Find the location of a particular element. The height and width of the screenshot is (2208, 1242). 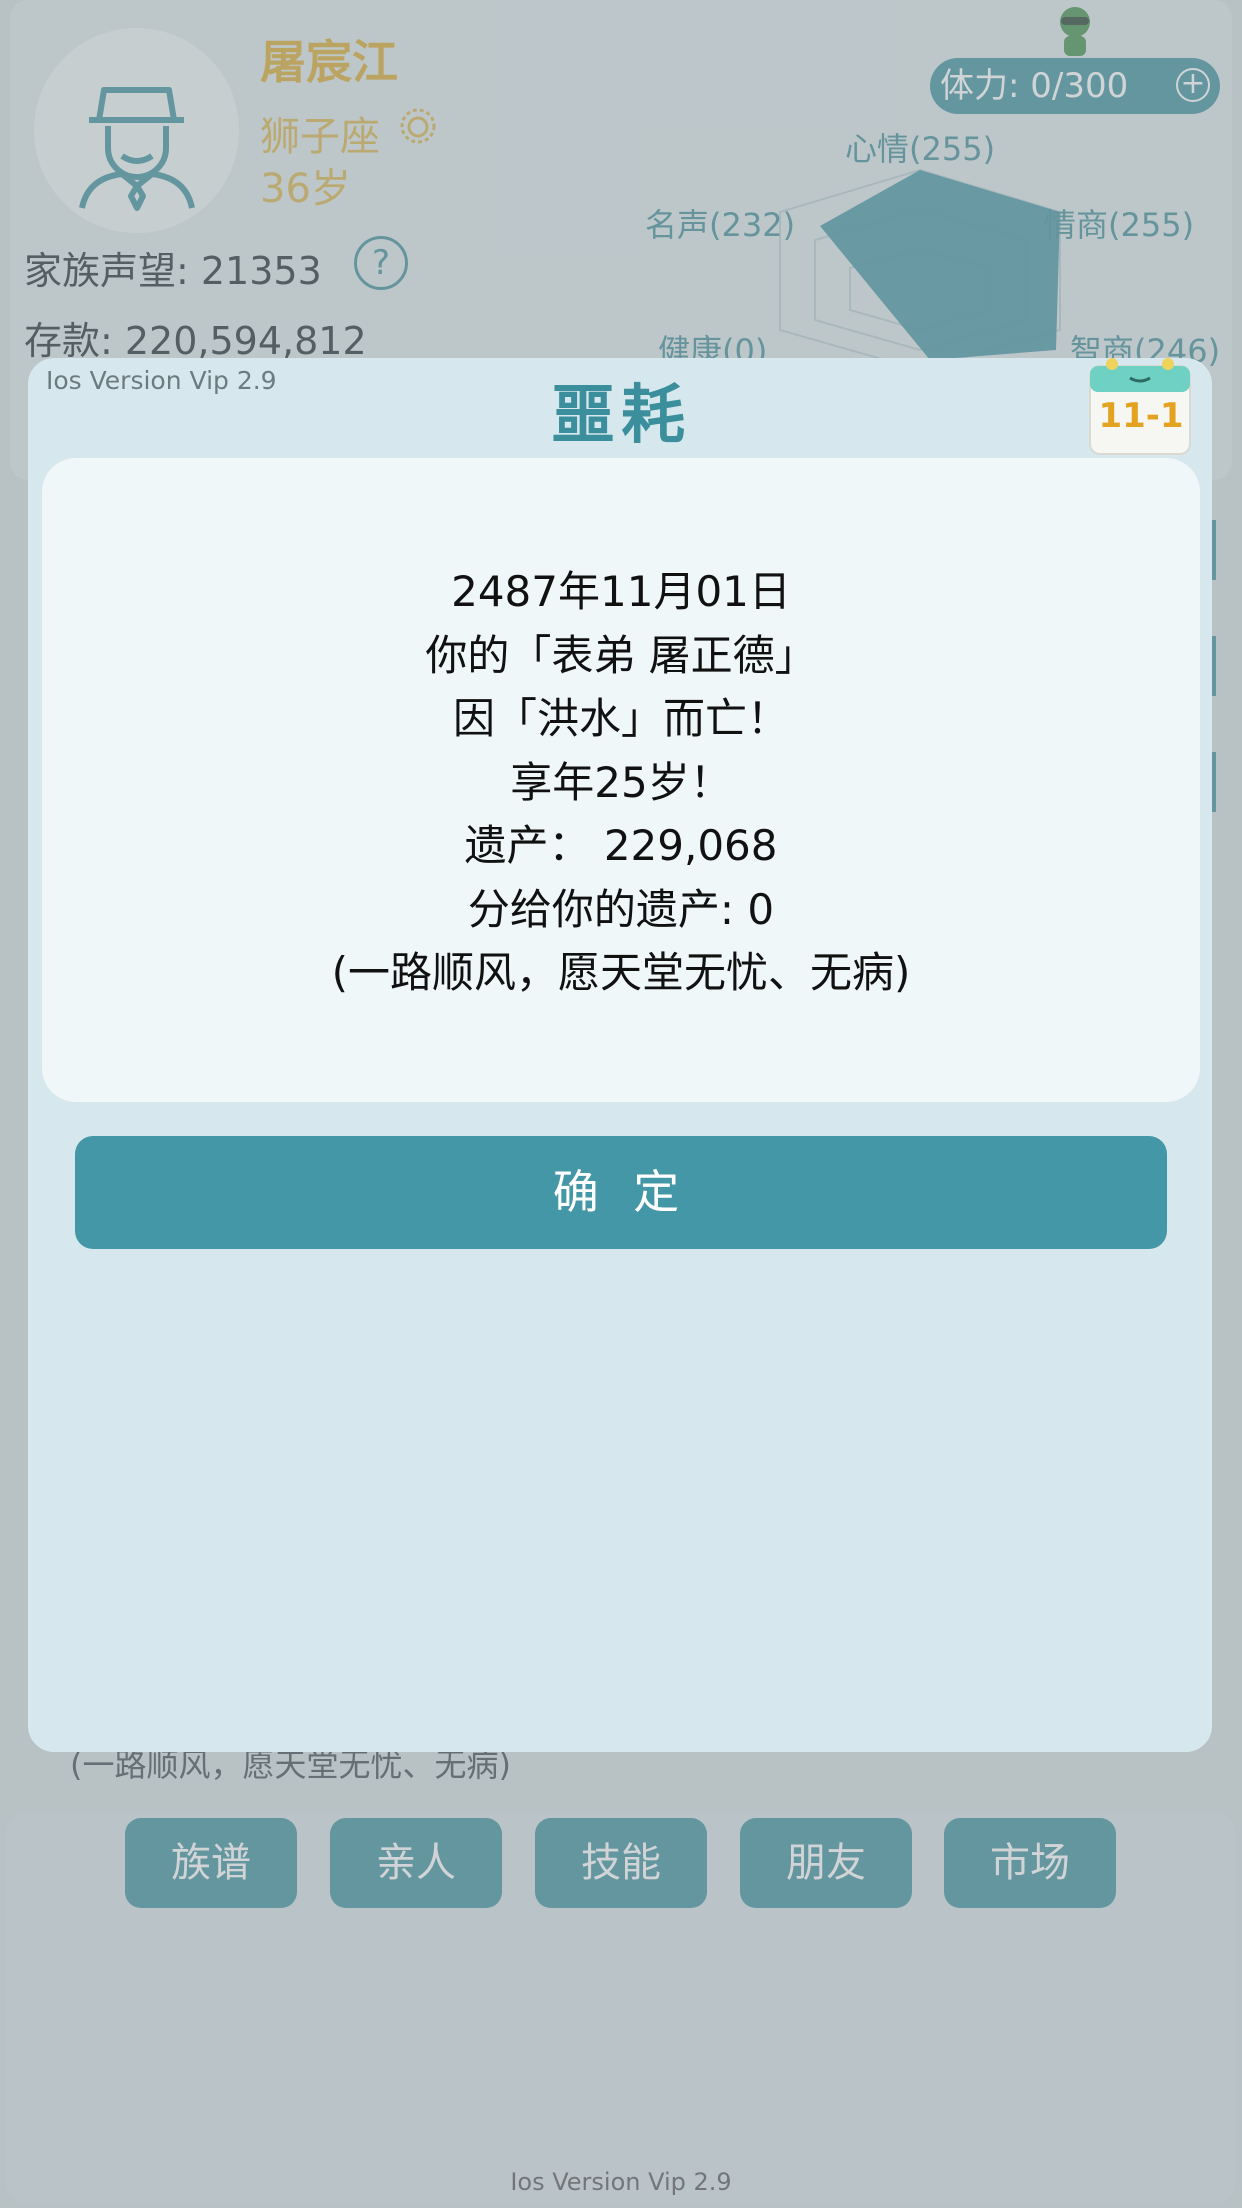

dialog-title: 噩耗 is located at coordinates (621, 416).